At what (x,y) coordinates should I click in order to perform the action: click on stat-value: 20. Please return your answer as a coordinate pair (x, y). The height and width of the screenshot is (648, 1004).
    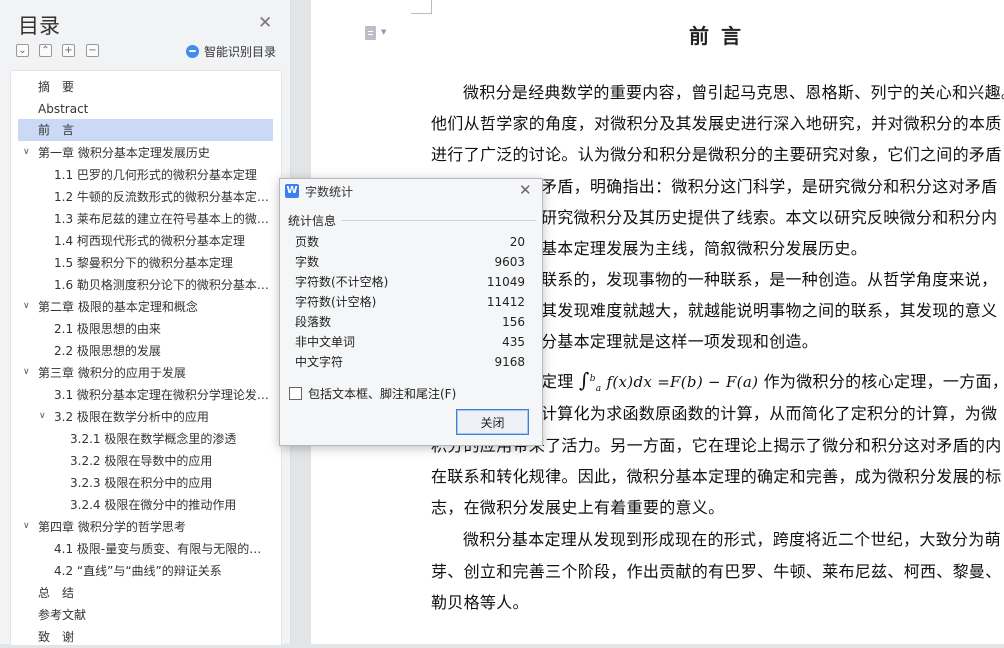
    Looking at the image, I should click on (517, 242).